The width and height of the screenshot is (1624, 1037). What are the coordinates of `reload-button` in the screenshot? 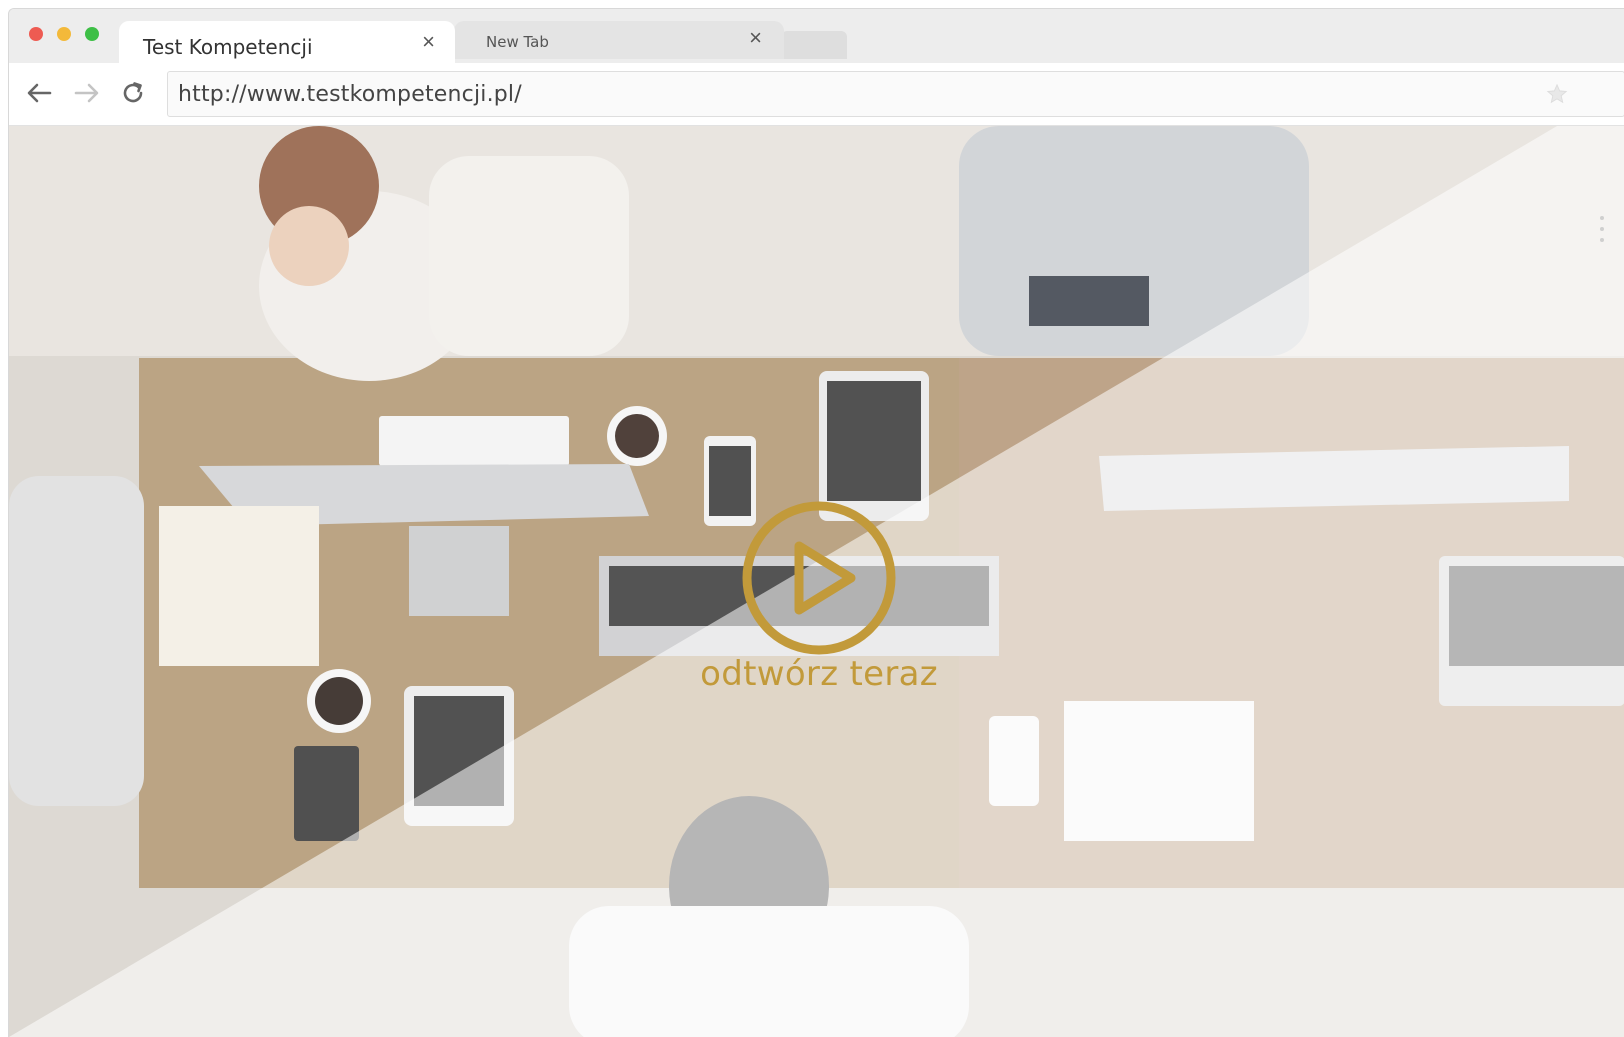 It's located at (133, 93).